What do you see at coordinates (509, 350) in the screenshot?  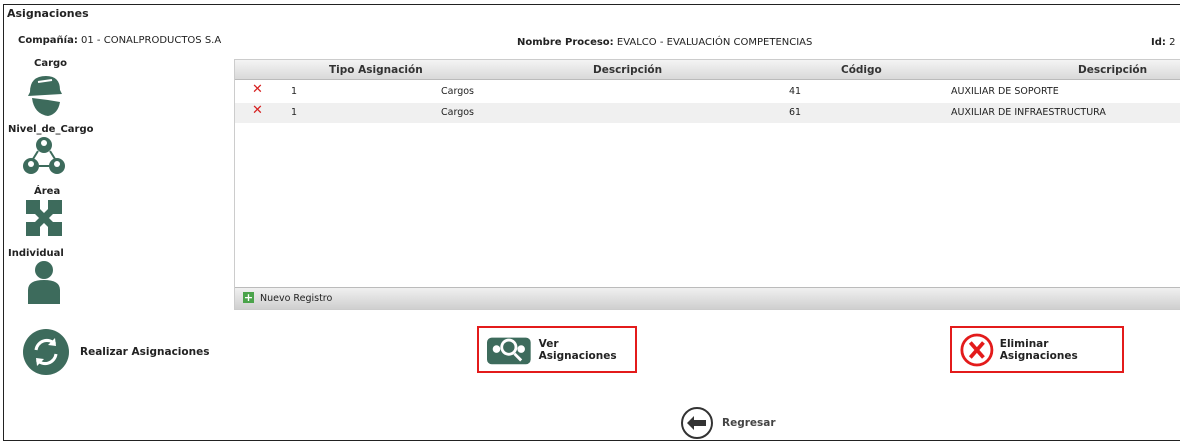 I see `users-search-icon` at bounding box center [509, 350].